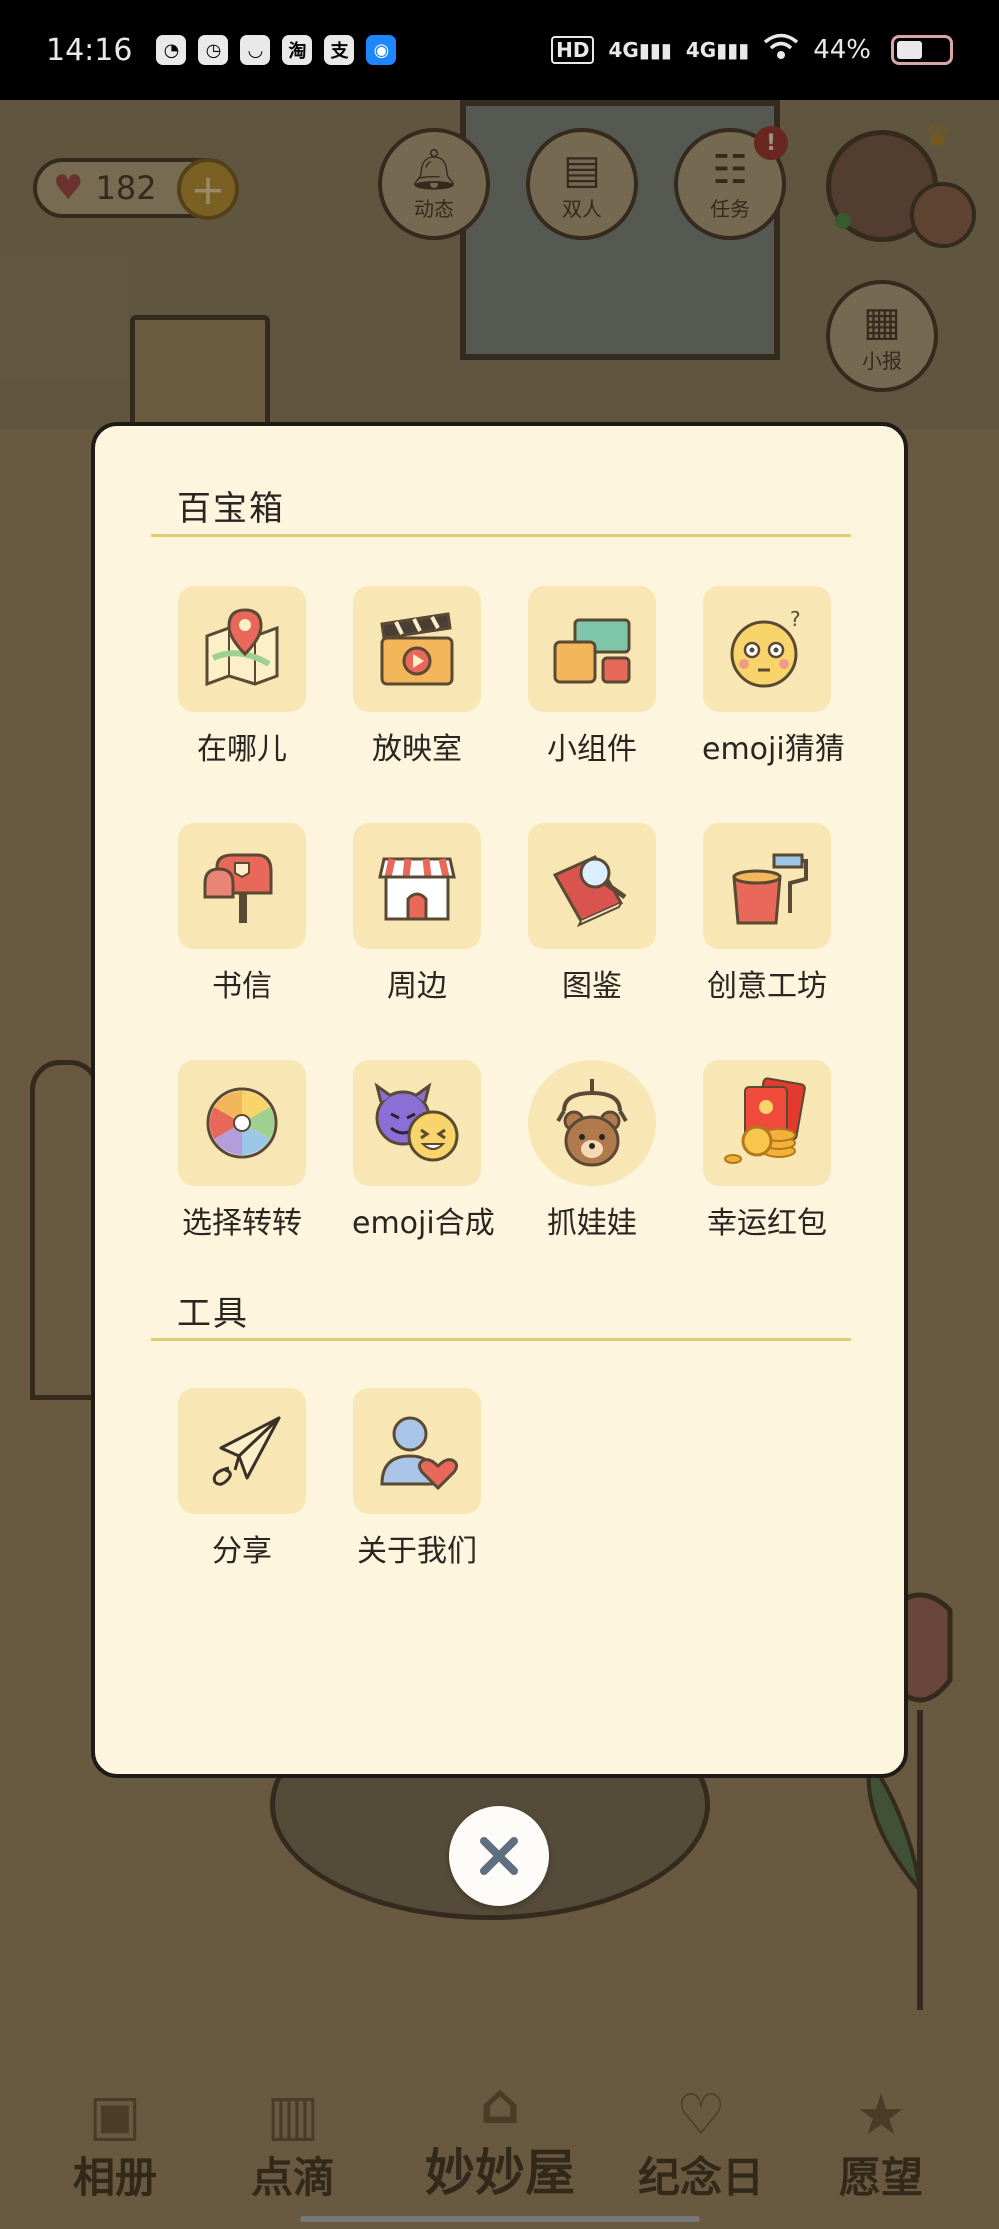 The height and width of the screenshot is (2229, 999). I want to click on item-share: 分享, so click(242, 1479).